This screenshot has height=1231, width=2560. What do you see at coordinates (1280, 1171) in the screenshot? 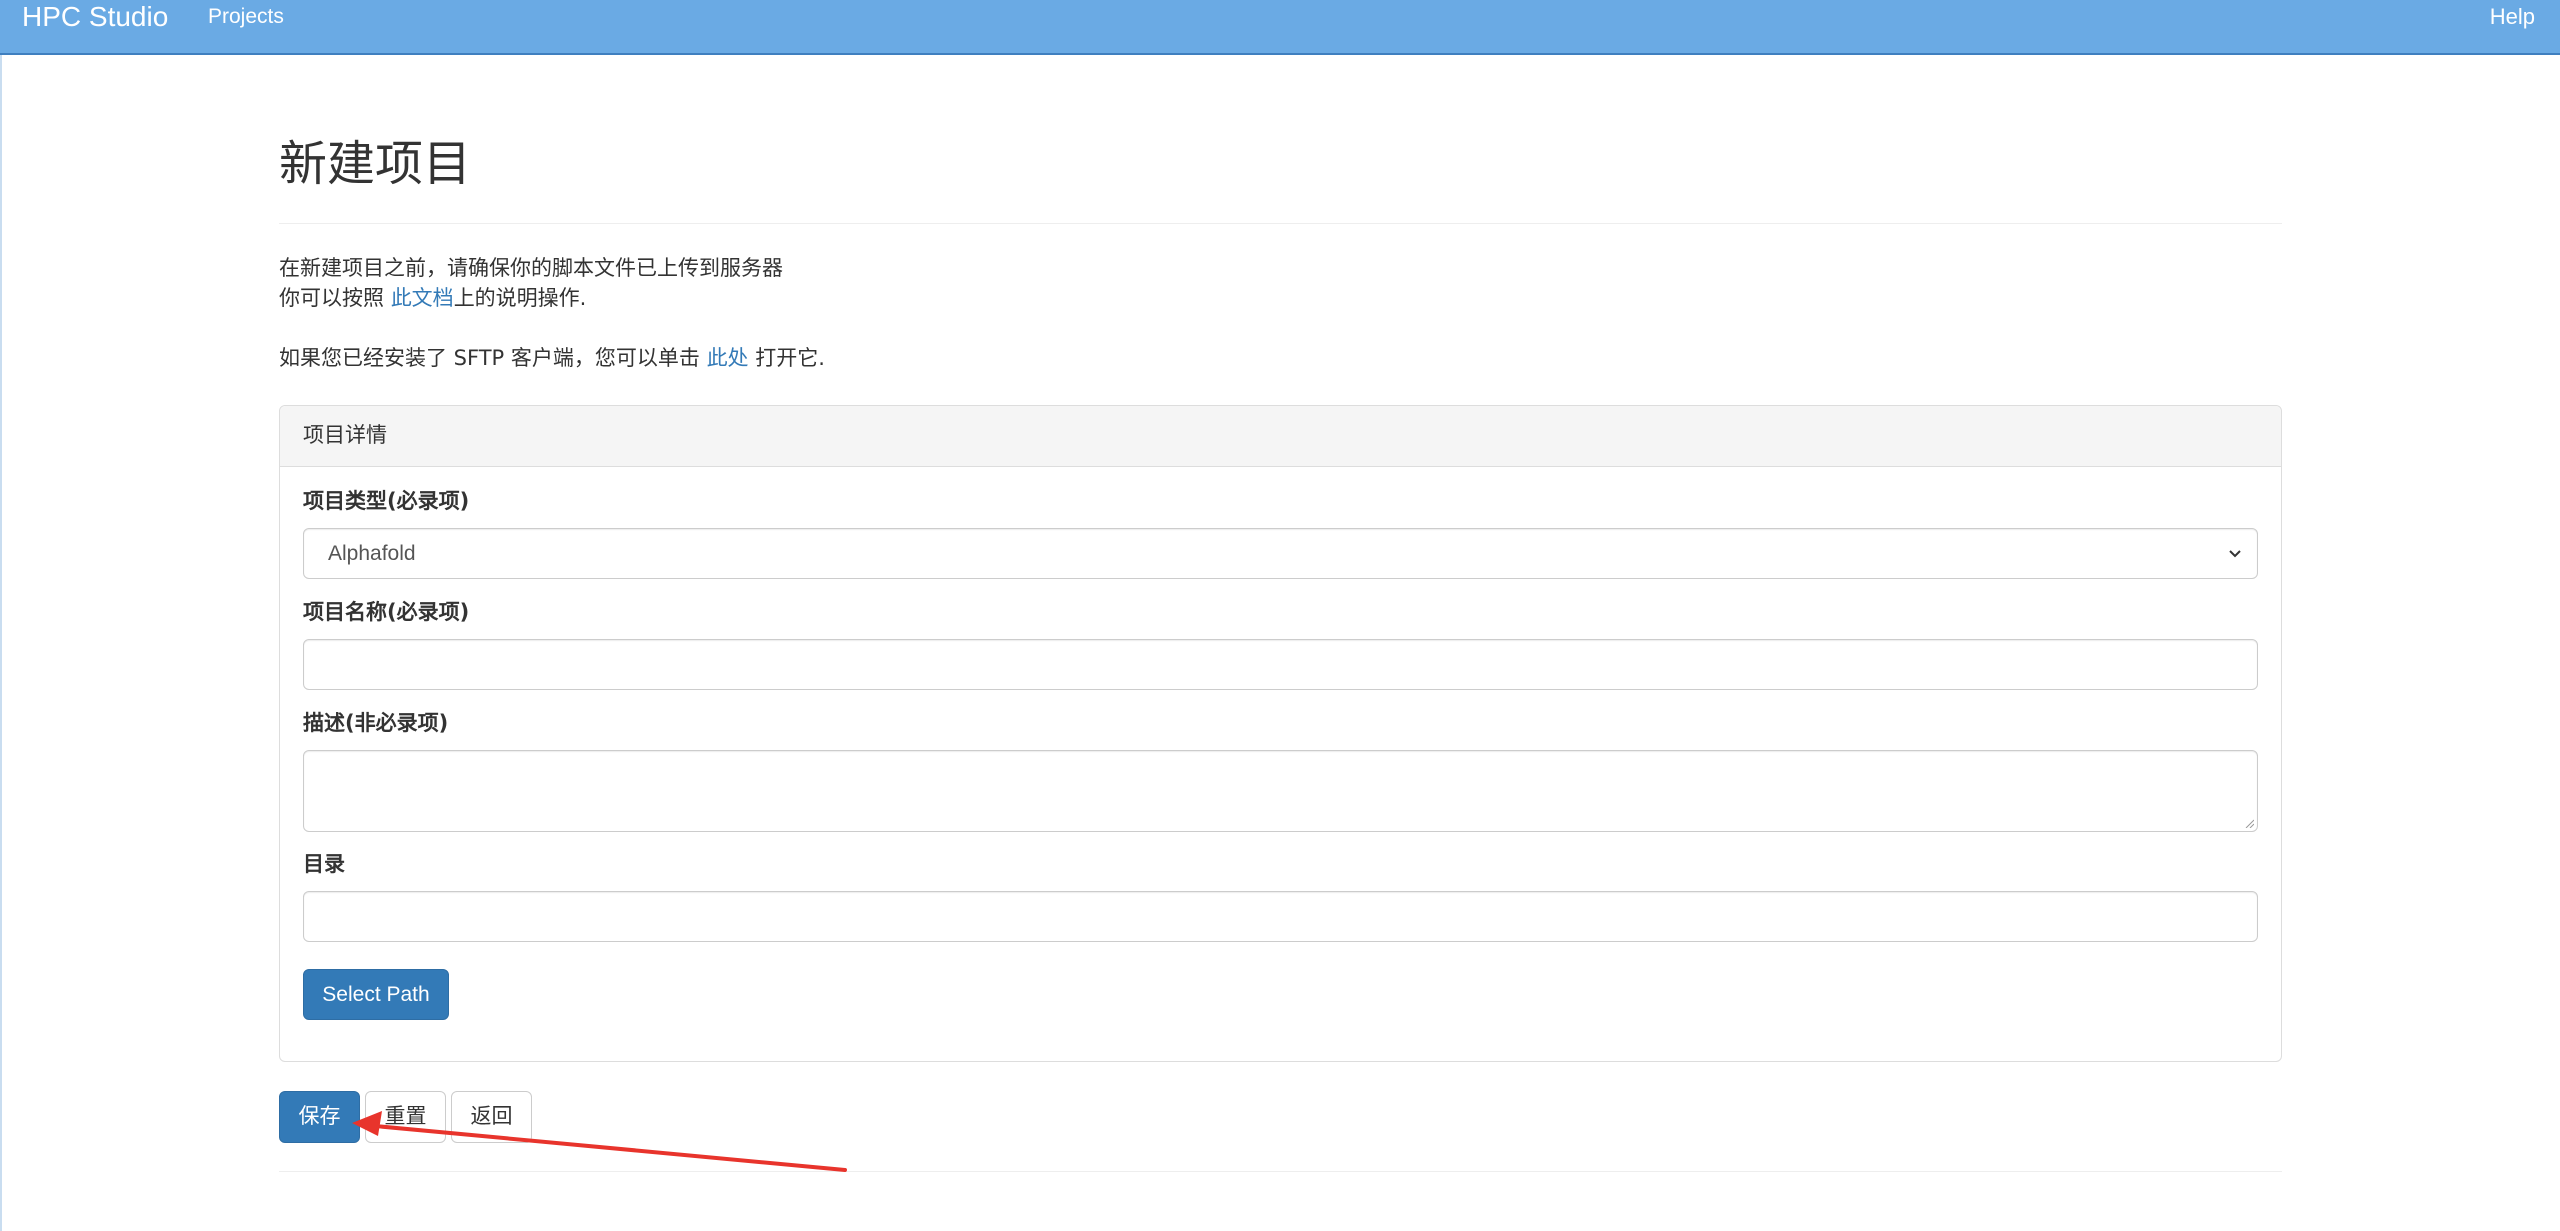
I see `bottom-divider` at bounding box center [1280, 1171].